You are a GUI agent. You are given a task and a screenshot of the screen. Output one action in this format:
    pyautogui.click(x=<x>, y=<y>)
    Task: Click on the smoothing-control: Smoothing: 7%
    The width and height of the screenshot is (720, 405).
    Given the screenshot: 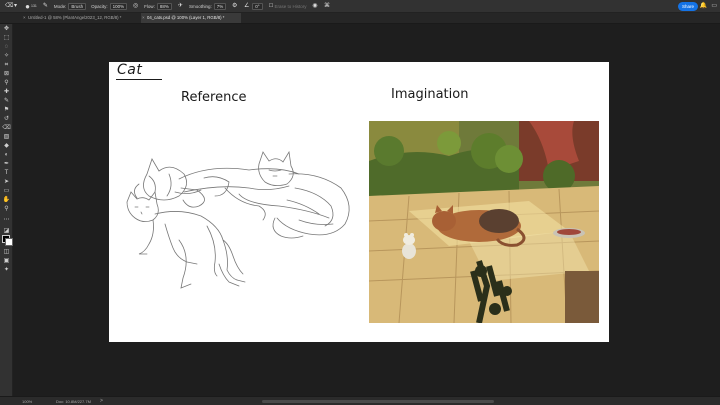 What is the action you would take?
    pyautogui.click(x=207, y=6)
    